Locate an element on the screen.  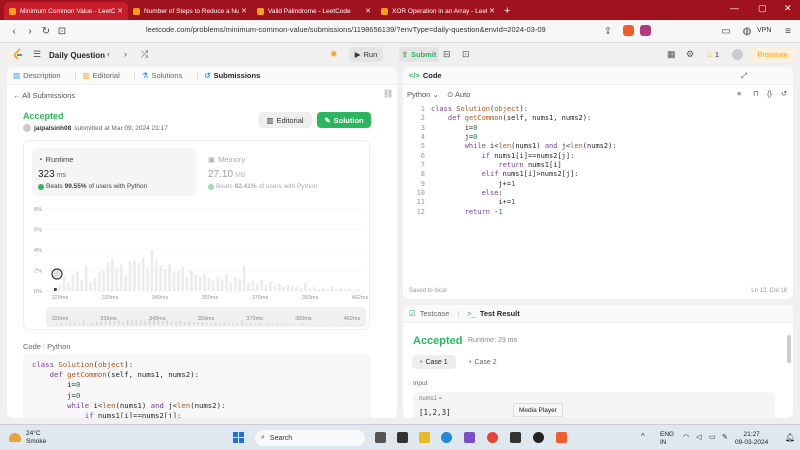
link-icon: ⛓ is located at coordinates (388, 93).